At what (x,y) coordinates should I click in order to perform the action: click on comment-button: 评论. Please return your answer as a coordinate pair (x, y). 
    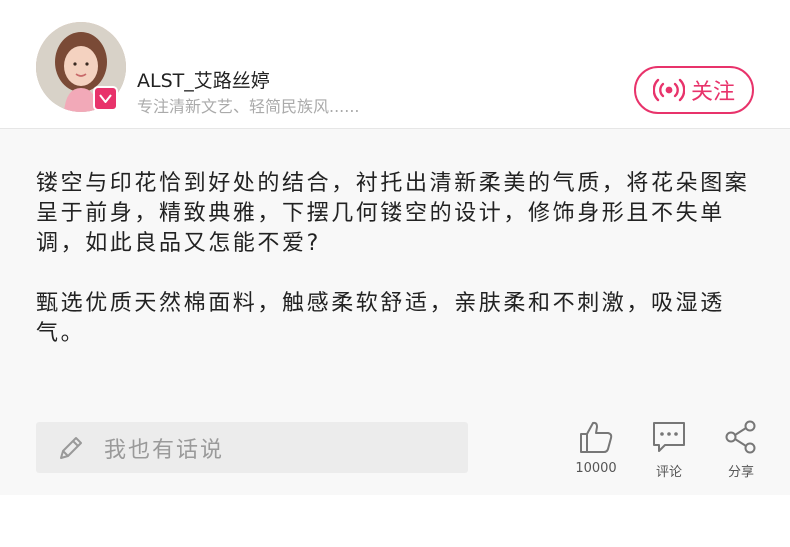
    Looking at the image, I should click on (669, 449).